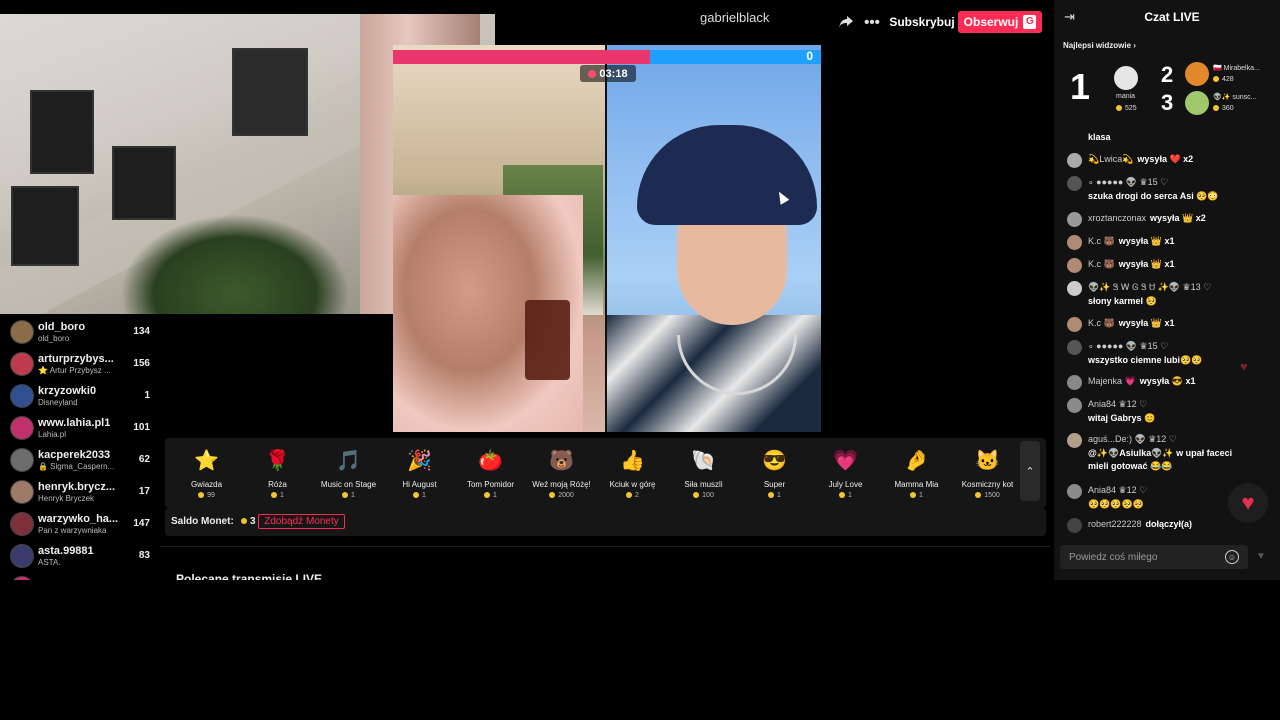  Describe the element at coordinates (141, 331) in the screenshot. I see `viewer-score: 134` at that location.